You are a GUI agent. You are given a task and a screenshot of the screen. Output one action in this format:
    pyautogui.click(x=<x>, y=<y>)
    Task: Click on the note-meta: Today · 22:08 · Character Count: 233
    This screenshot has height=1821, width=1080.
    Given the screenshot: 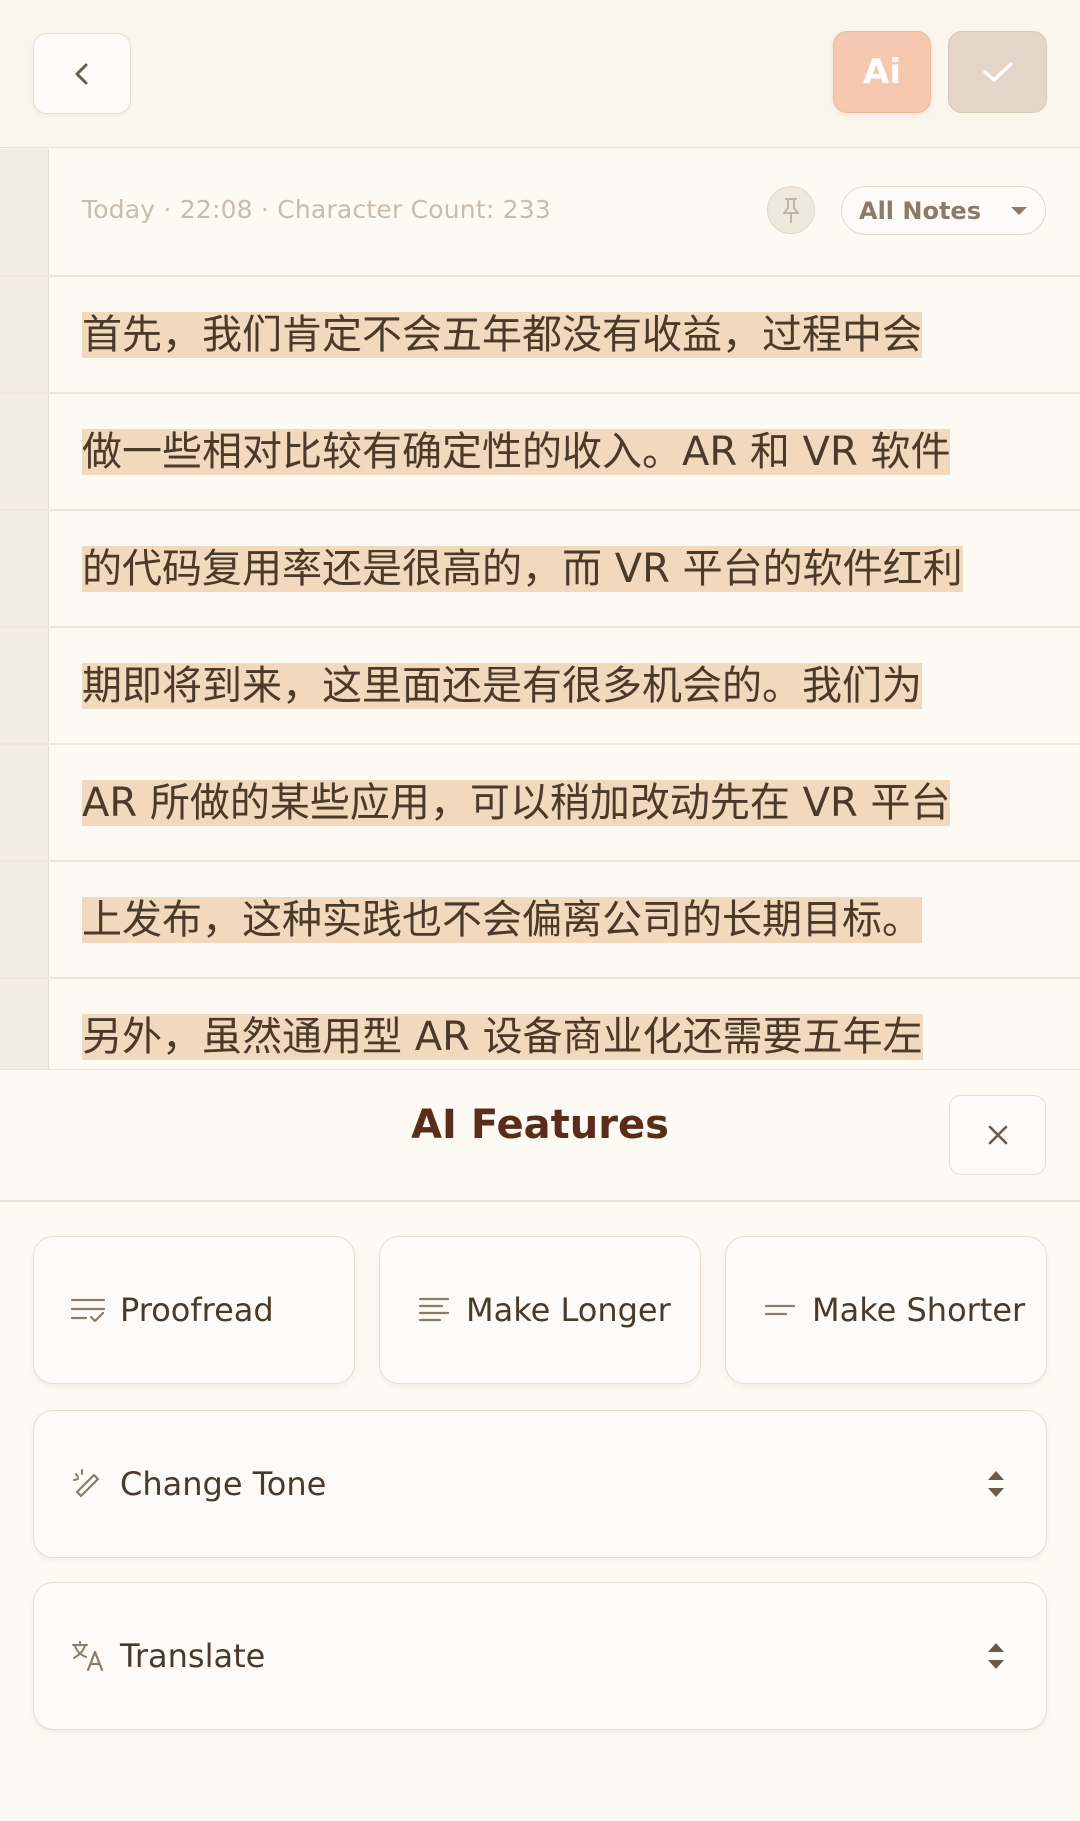 What is the action you would take?
    pyautogui.click(x=316, y=209)
    